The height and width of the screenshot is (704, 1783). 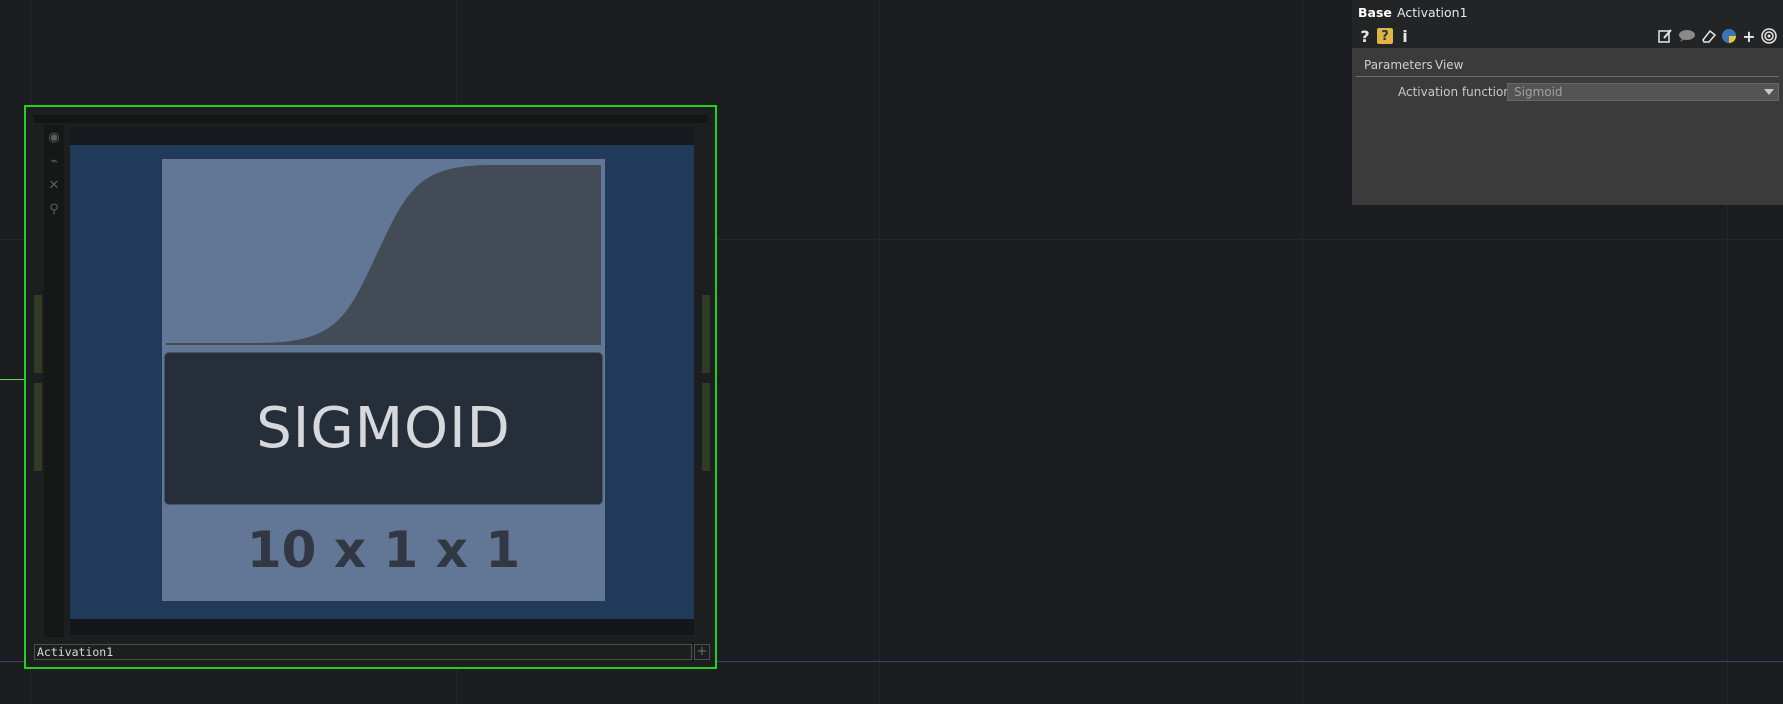 What do you see at coordinates (371, 119) in the screenshot?
I see `node-top-bar` at bounding box center [371, 119].